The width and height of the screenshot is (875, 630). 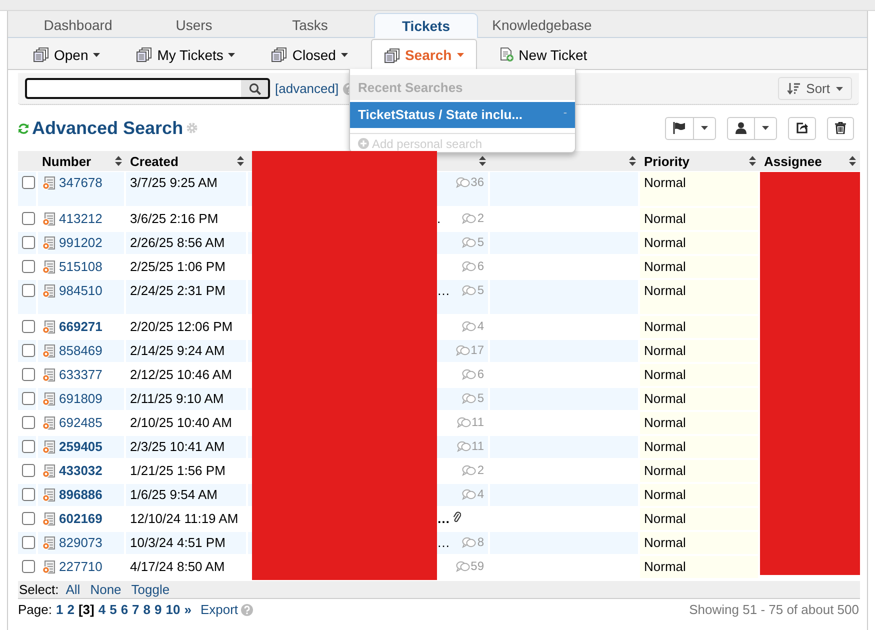 I want to click on page-link: 5, so click(x=113, y=609).